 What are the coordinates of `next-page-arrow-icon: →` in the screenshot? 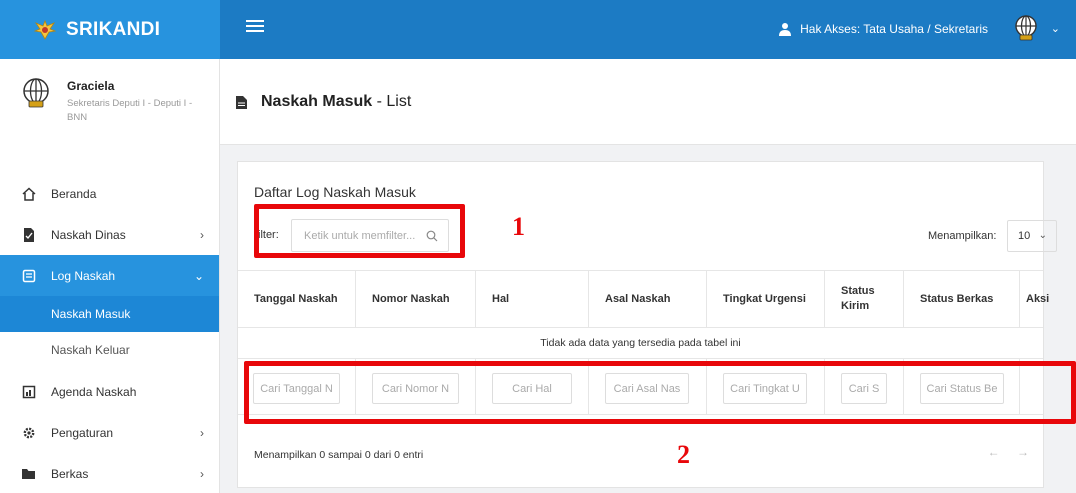 It's located at (1023, 452).